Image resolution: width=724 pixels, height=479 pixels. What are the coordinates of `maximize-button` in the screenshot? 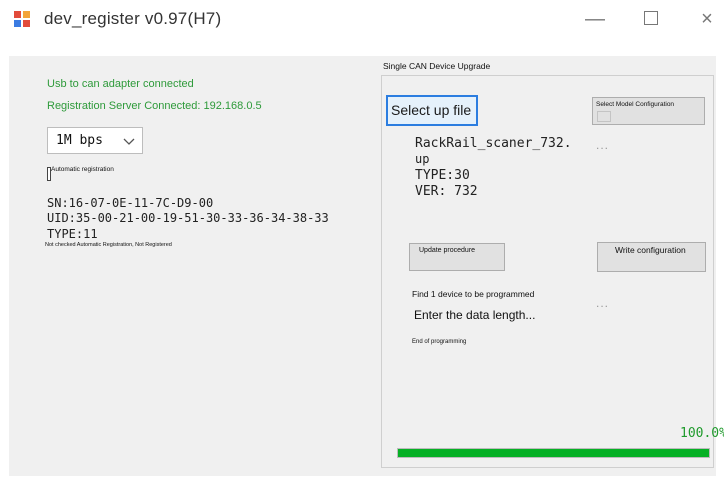 It's located at (651, 19).